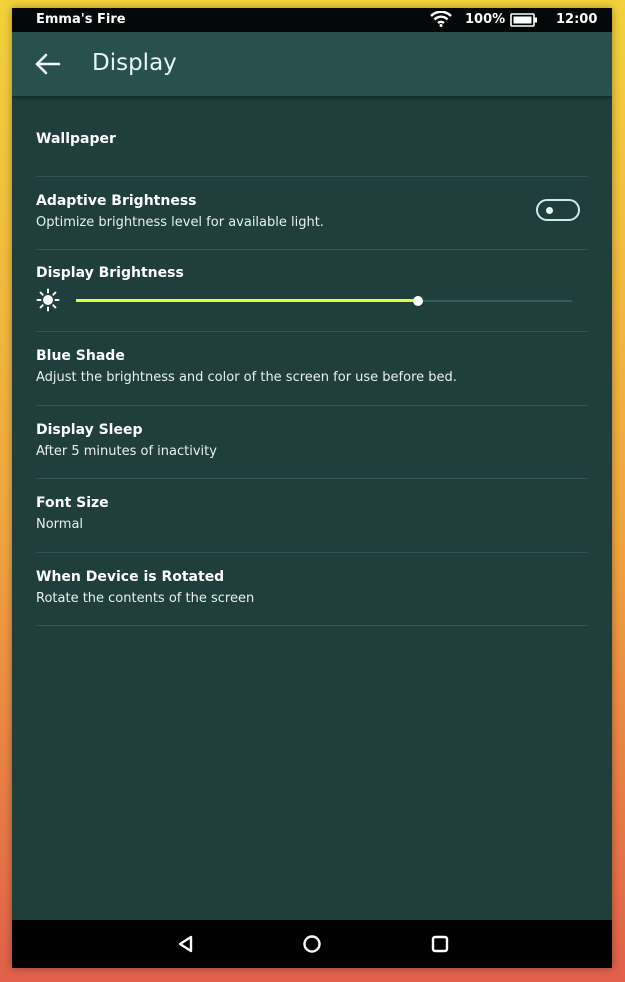  What do you see at coordinates (549, 210) in the screenshot?
I see `toggle-knob` at bounding box center [549, 210].